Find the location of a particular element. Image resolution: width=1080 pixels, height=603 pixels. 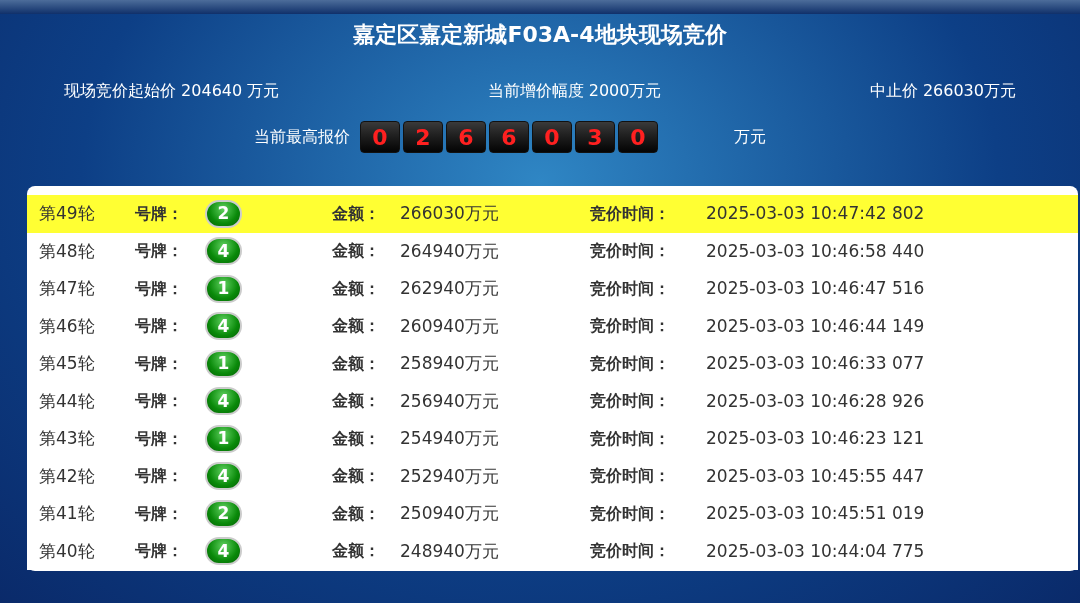

amount-text: 256940万元 is located at coordinates (450, 401).